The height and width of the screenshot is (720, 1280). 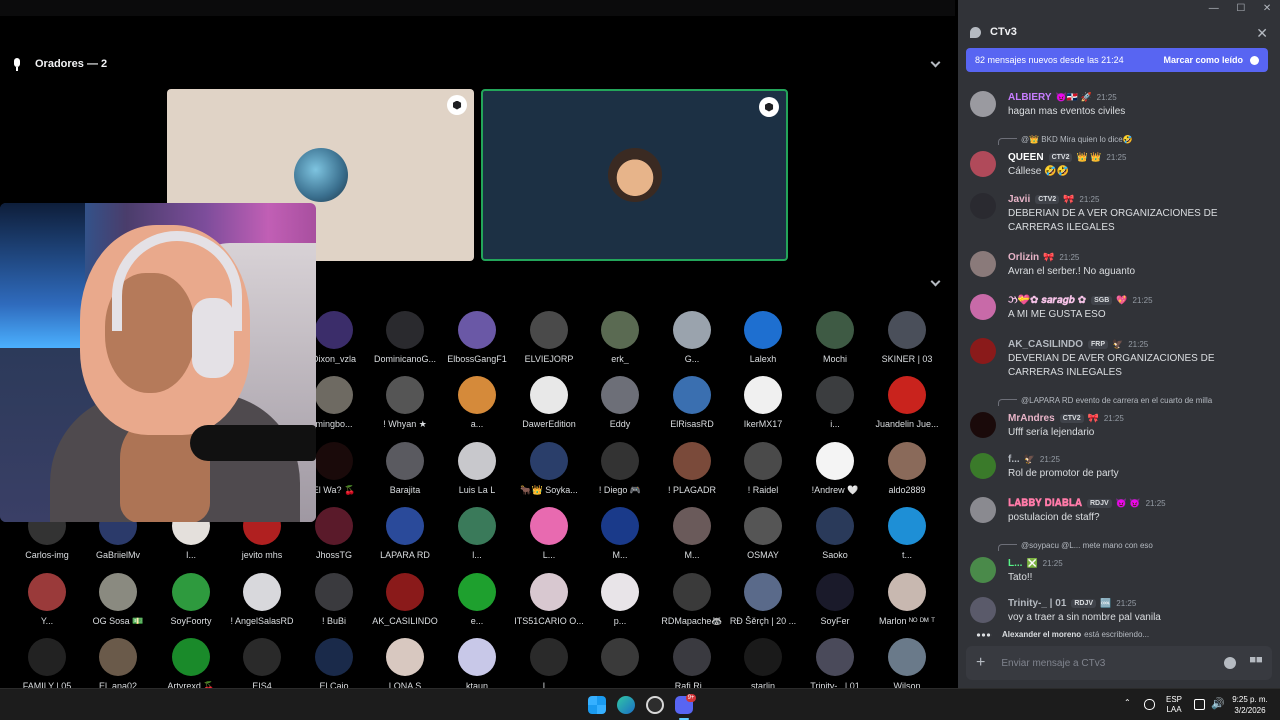 What do you see at coordinates (634, 175) in the screenshot?
I see `speaker-tile-2-speaking` at bounding box center [634, 175].